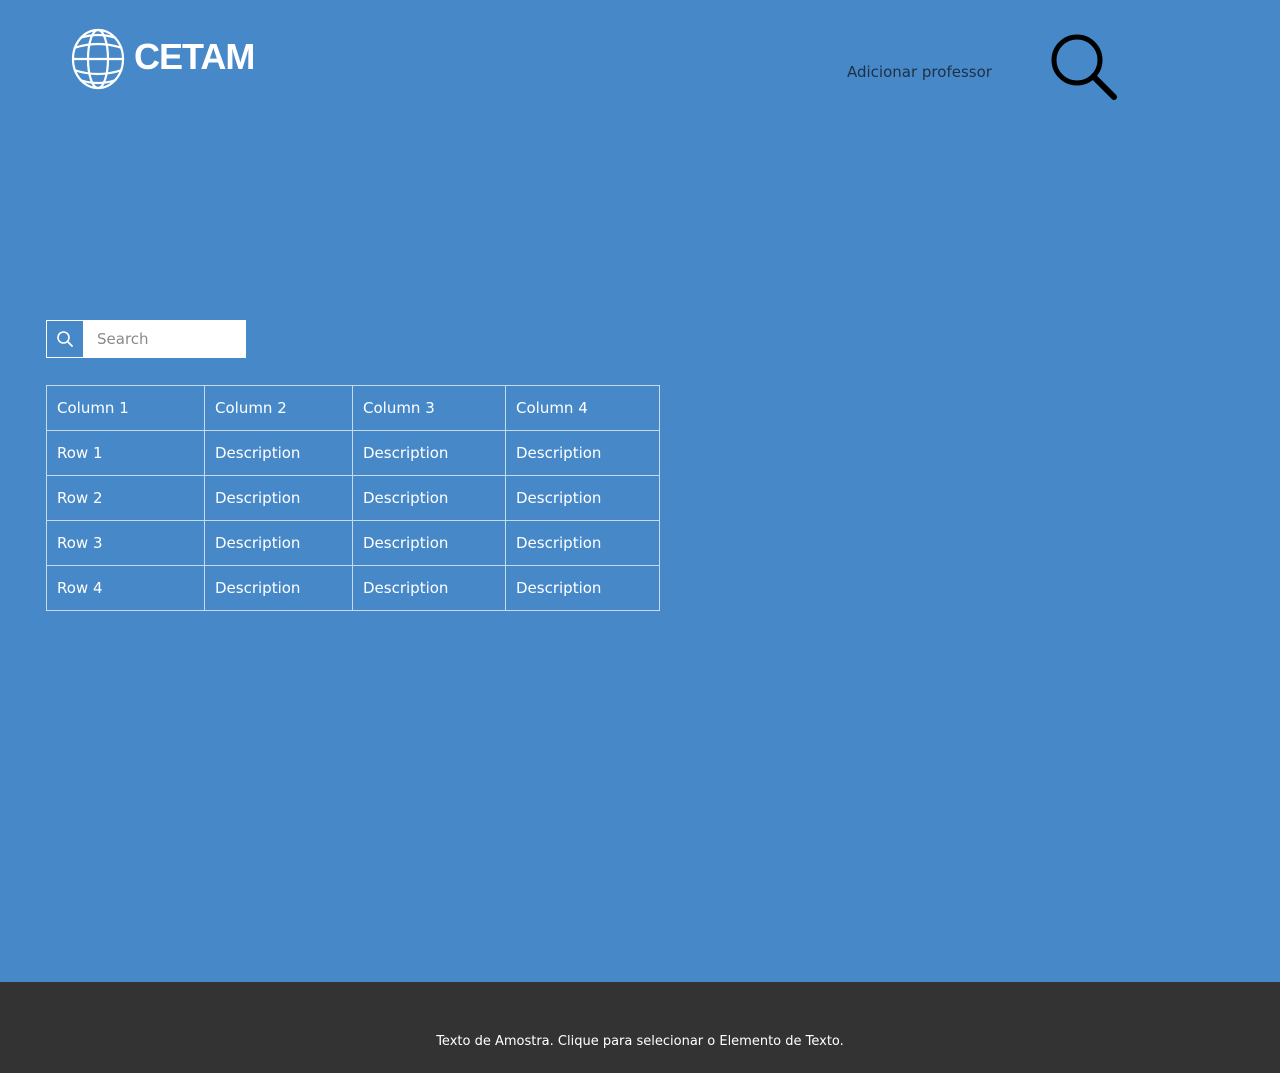  Describe the element at coordinates (125, 498) in the screenshot. I see `table-cell: Row 2` at that location.